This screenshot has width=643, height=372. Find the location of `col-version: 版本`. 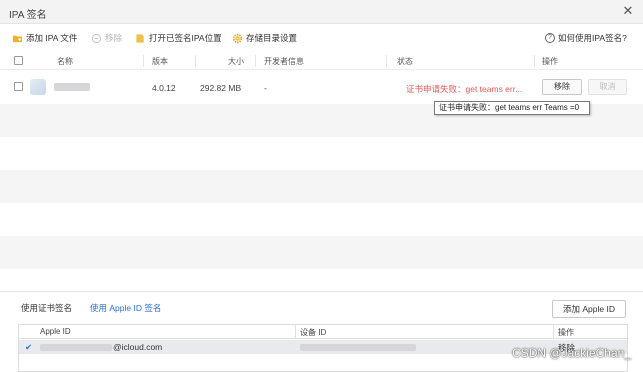

col-version: 版本 is located at coordinates (160, 61).